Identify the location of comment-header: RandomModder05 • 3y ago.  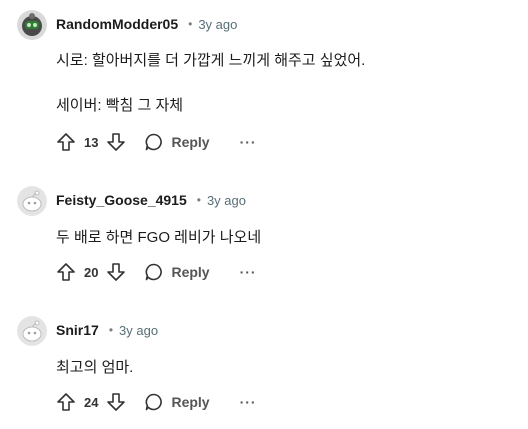
(146, 24).